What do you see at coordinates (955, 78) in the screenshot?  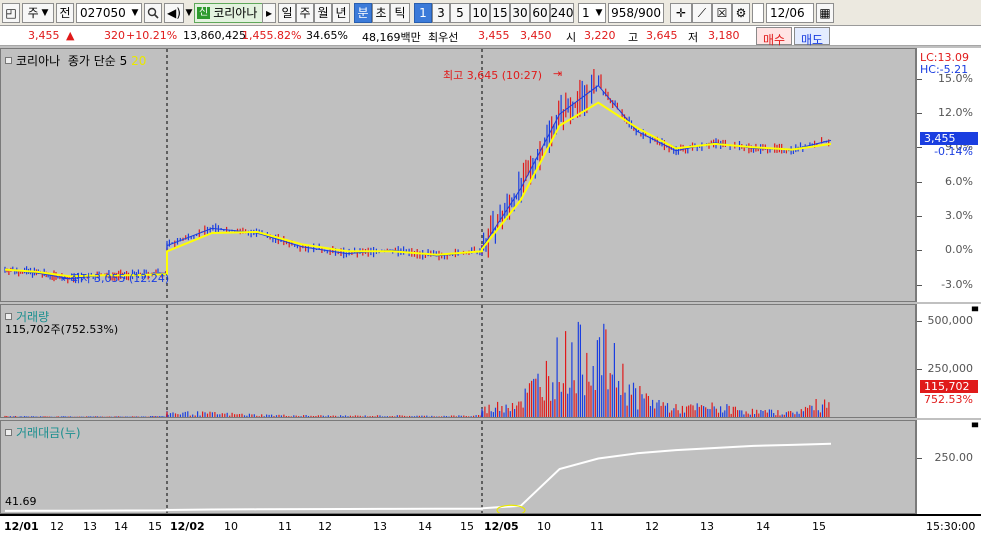 I see `price-tick-label: 15.0%` at bounding box center [955, 78].